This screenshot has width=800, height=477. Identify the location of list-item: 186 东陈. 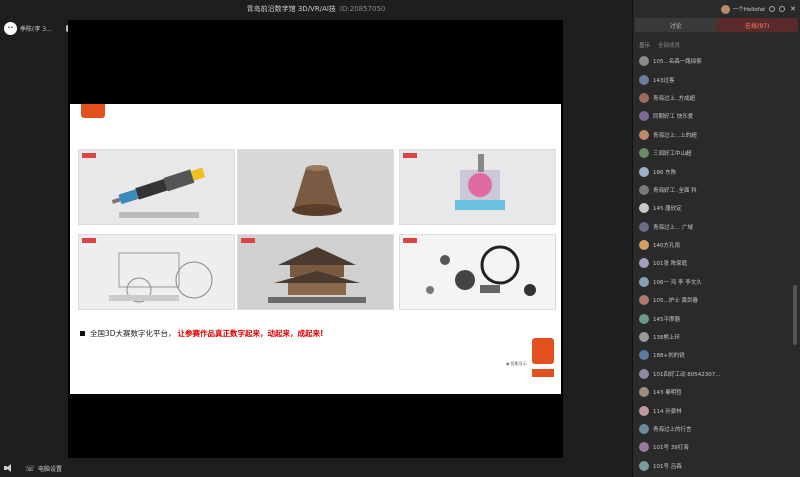
(713, 171).